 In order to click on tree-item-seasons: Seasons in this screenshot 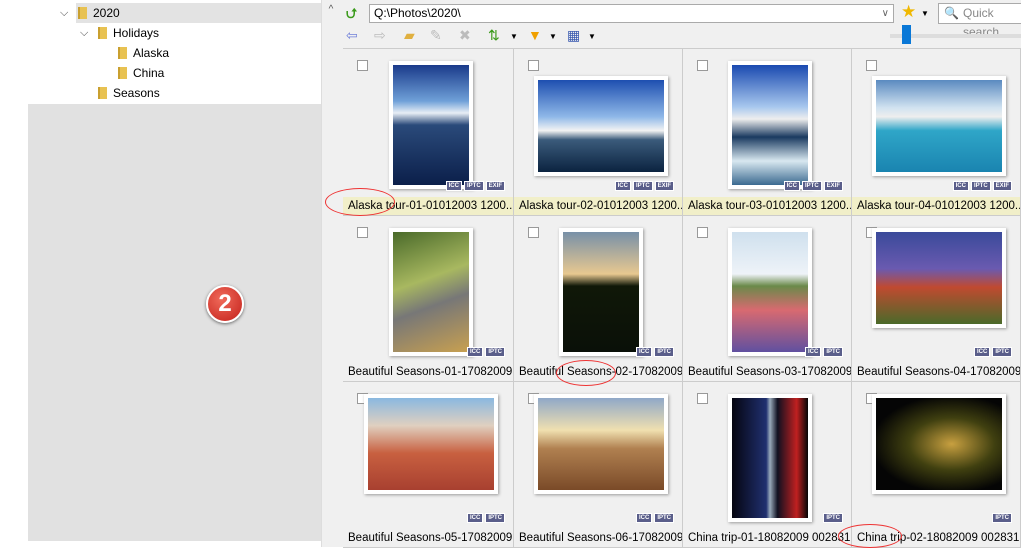, I will do `click(120, 93)`.